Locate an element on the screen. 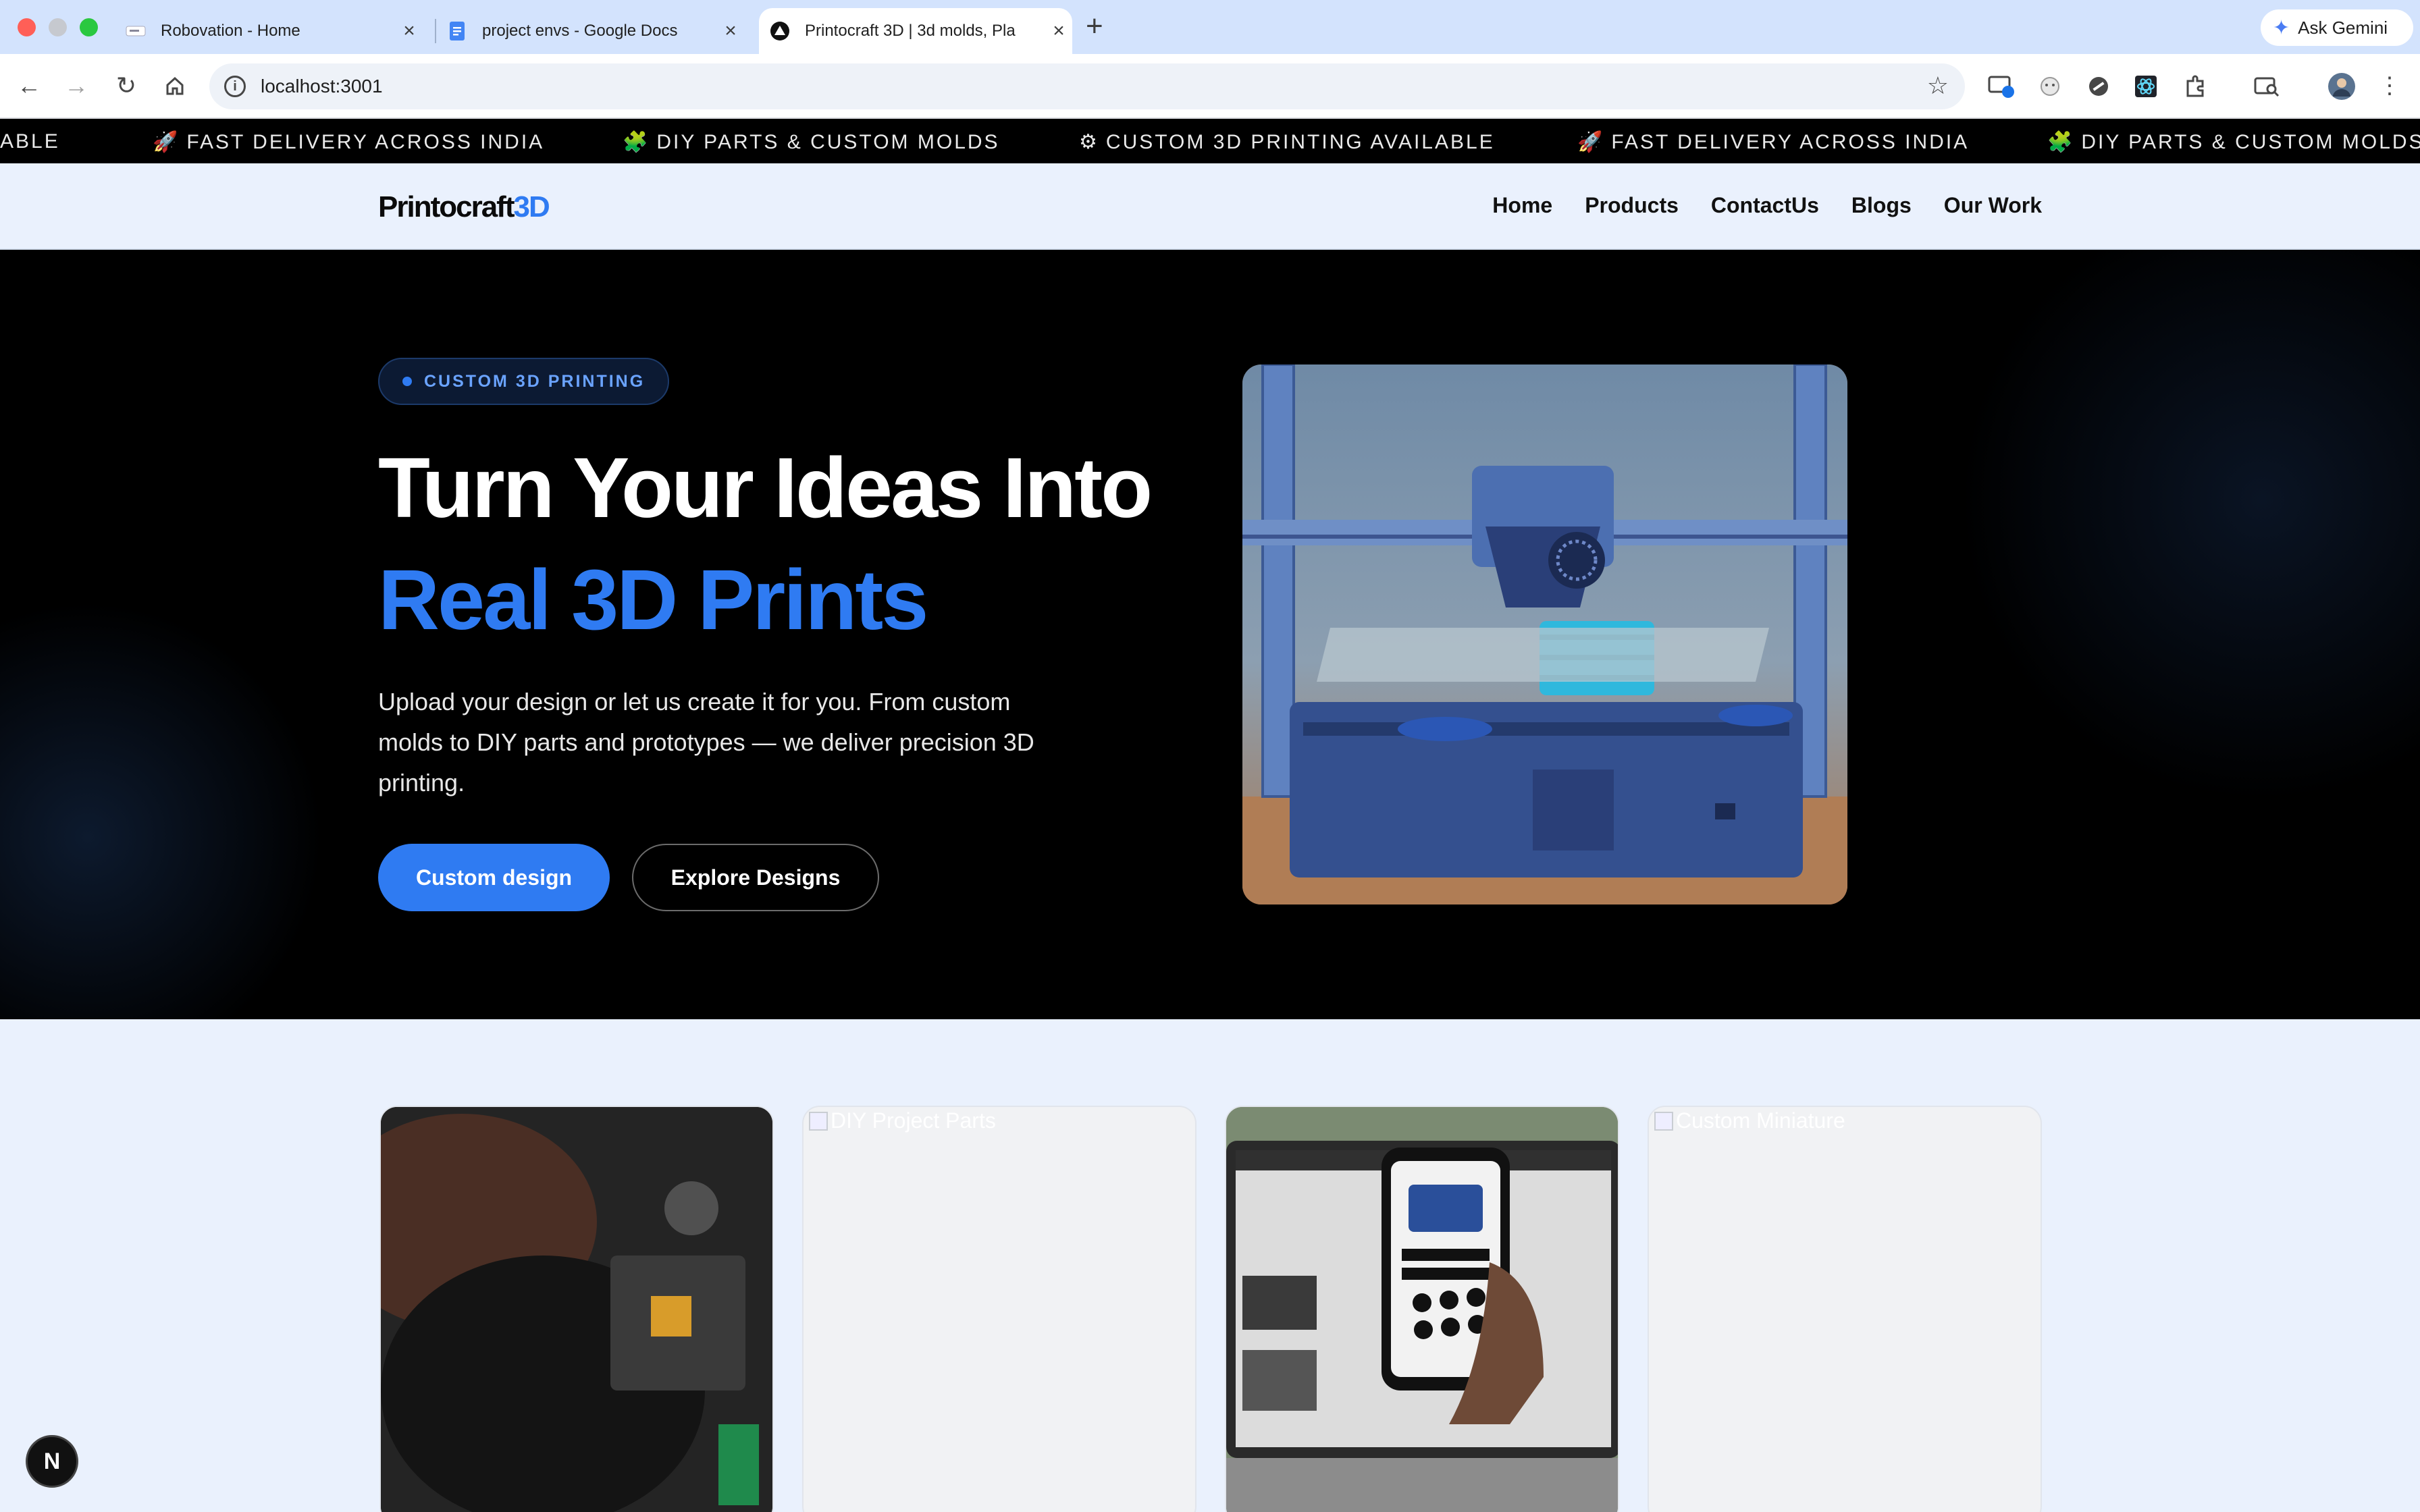 The width and height of the screenshot is (2420, 1512). ask-gemini-button: ✦ Ask Gemini is located at coordinates (2337, 27).